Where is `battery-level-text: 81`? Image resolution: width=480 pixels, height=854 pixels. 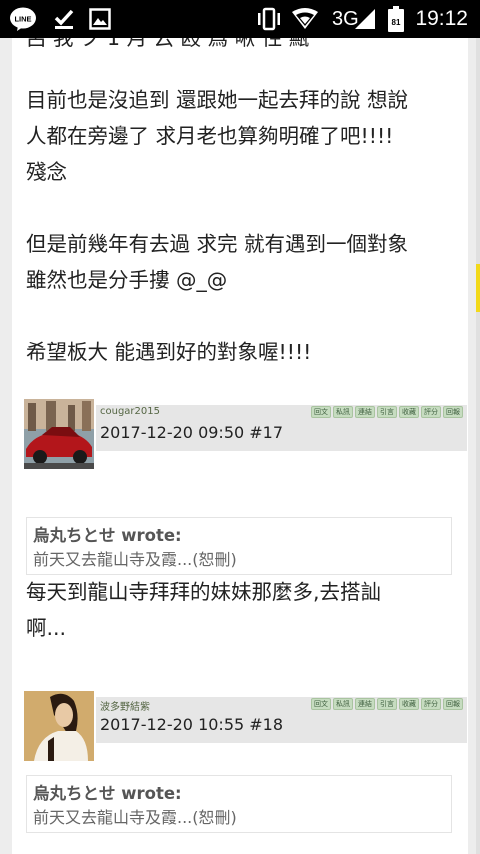 battery-level-text: 81 is located at coordinates (396, 22).